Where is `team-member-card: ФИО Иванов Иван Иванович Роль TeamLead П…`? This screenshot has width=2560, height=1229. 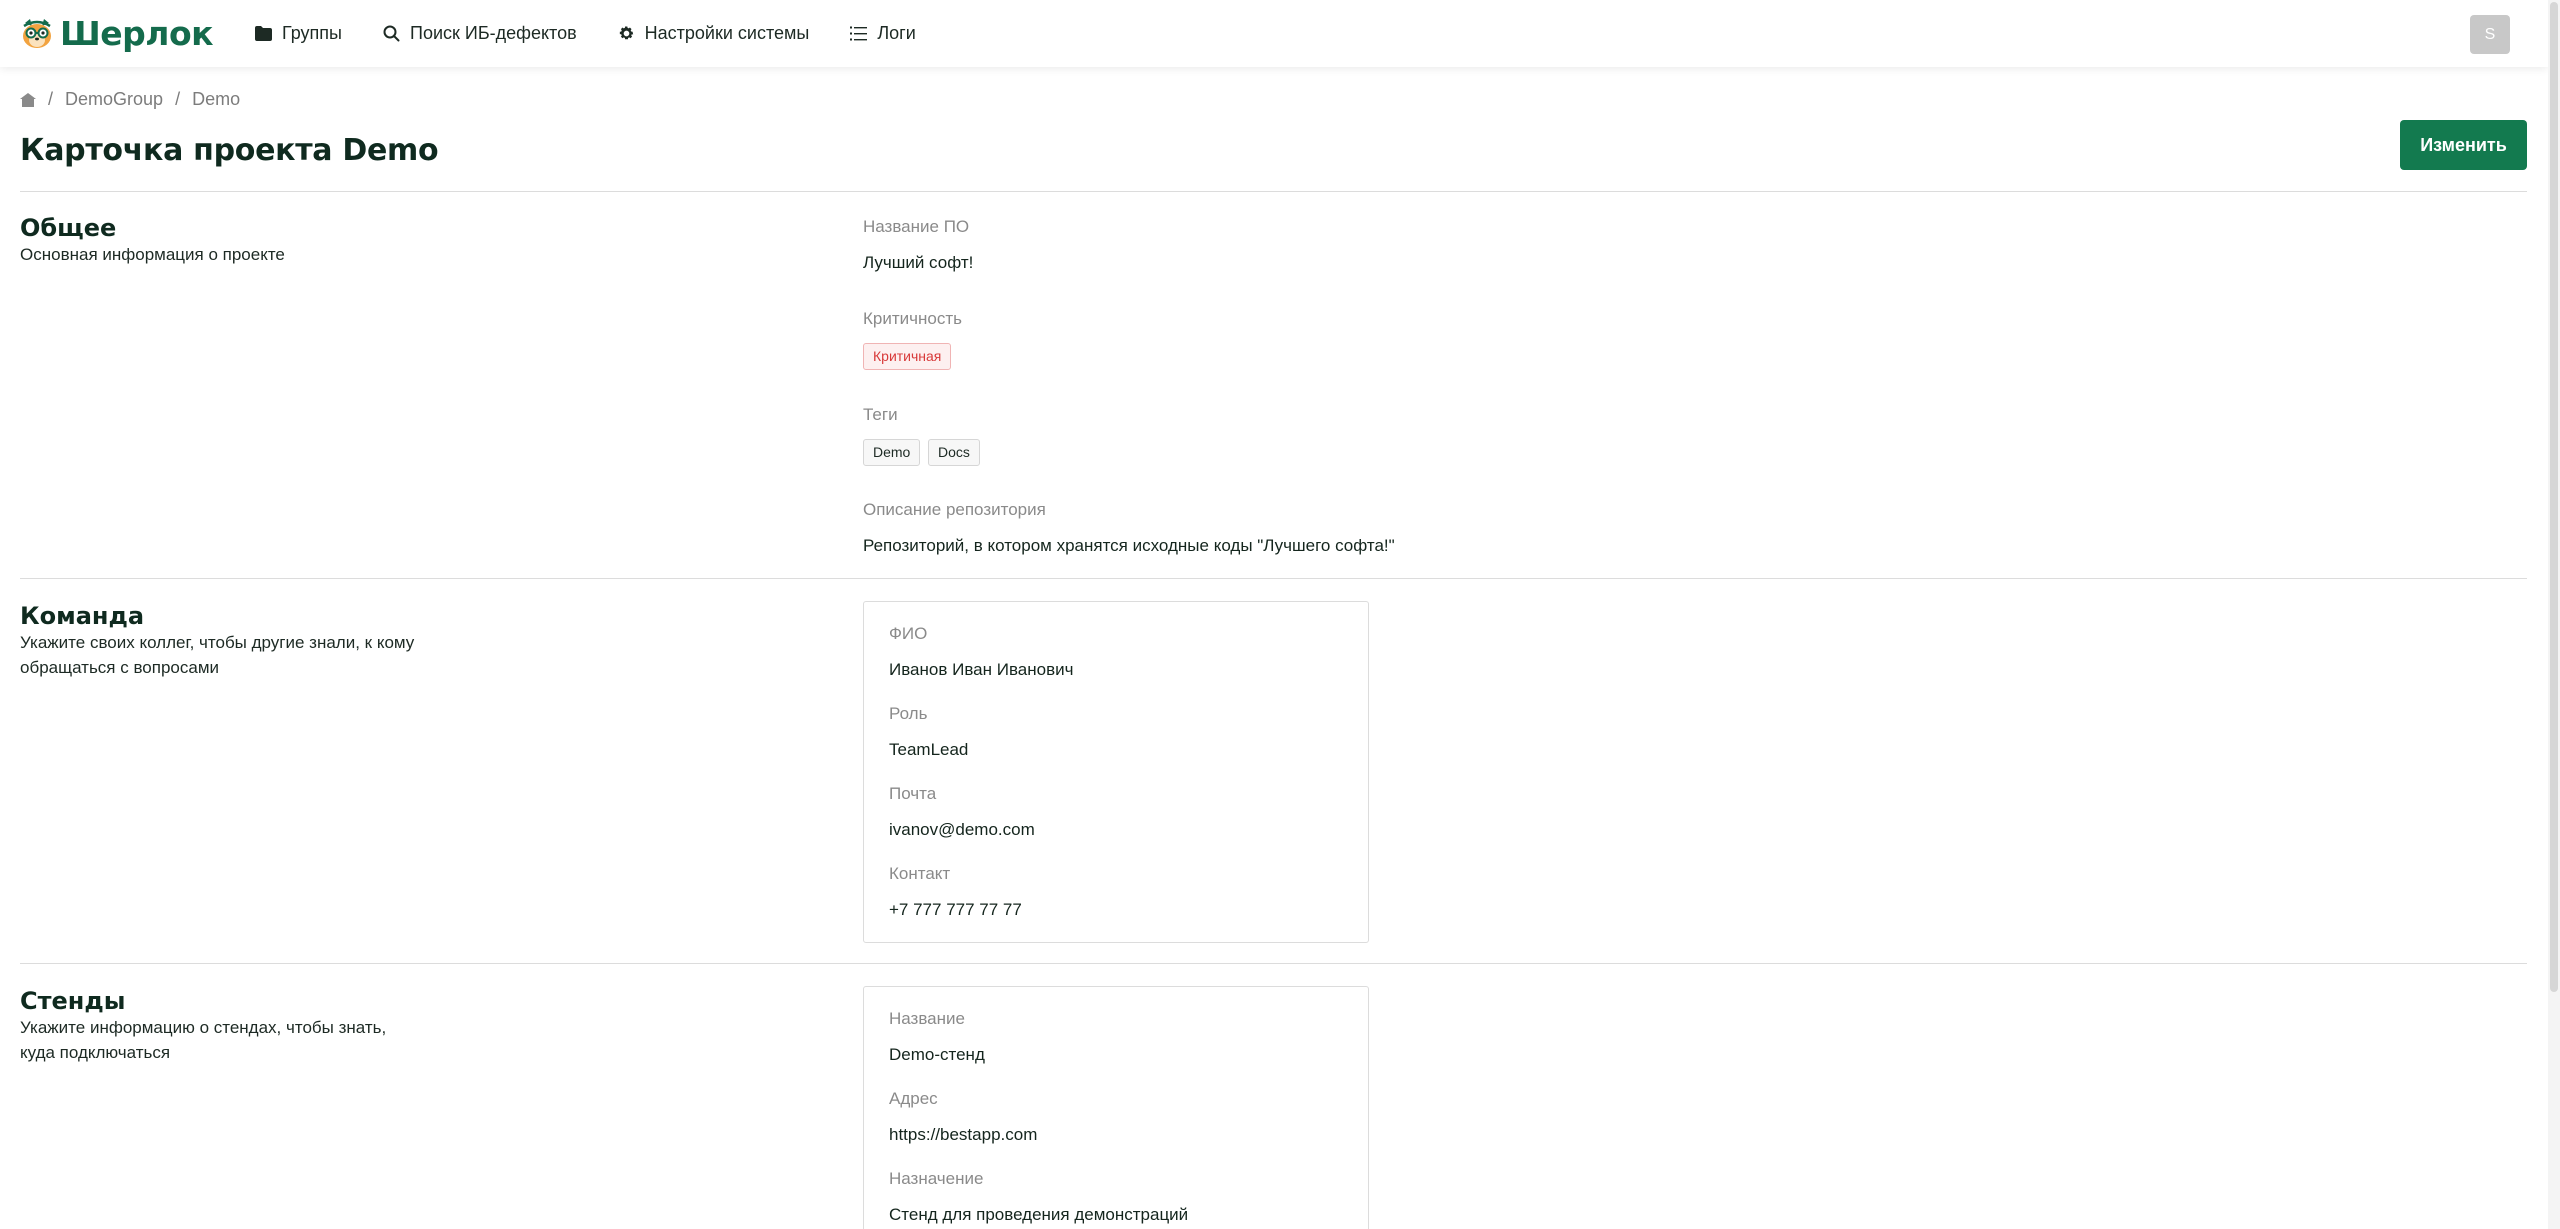 team-member-card: ФИО Иванов Иван Иванович Роль TeamLead П… is located at coordinates (1116, 772).